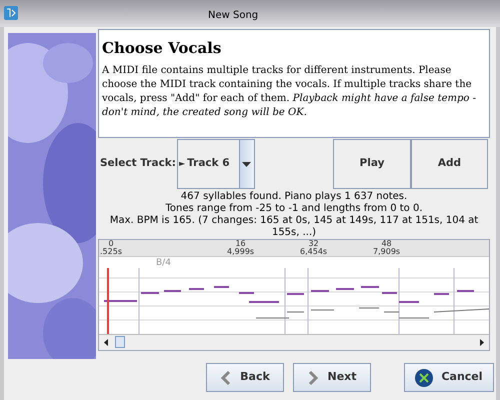 The width and height of the screenshot is (500, 400). What do you see at coordinates (332, 377) in the screenshot?
I see `next-button: Next` at bounding box center [332, 377].